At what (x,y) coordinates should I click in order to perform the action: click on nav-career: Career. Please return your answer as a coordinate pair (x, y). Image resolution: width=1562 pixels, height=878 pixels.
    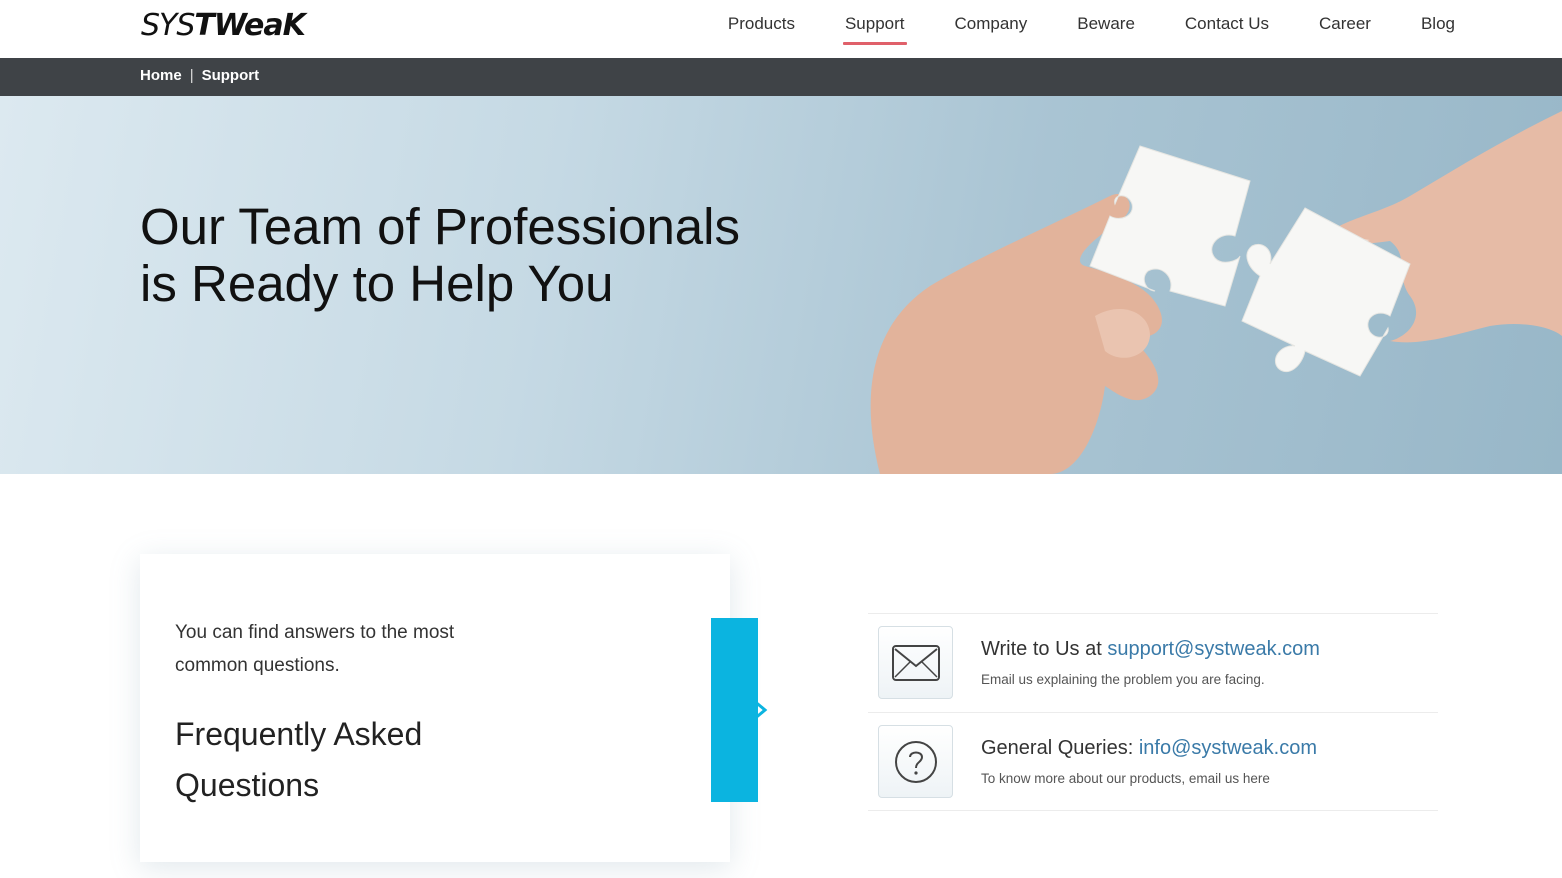
    Looking at the image, I should click on (1345, 29).